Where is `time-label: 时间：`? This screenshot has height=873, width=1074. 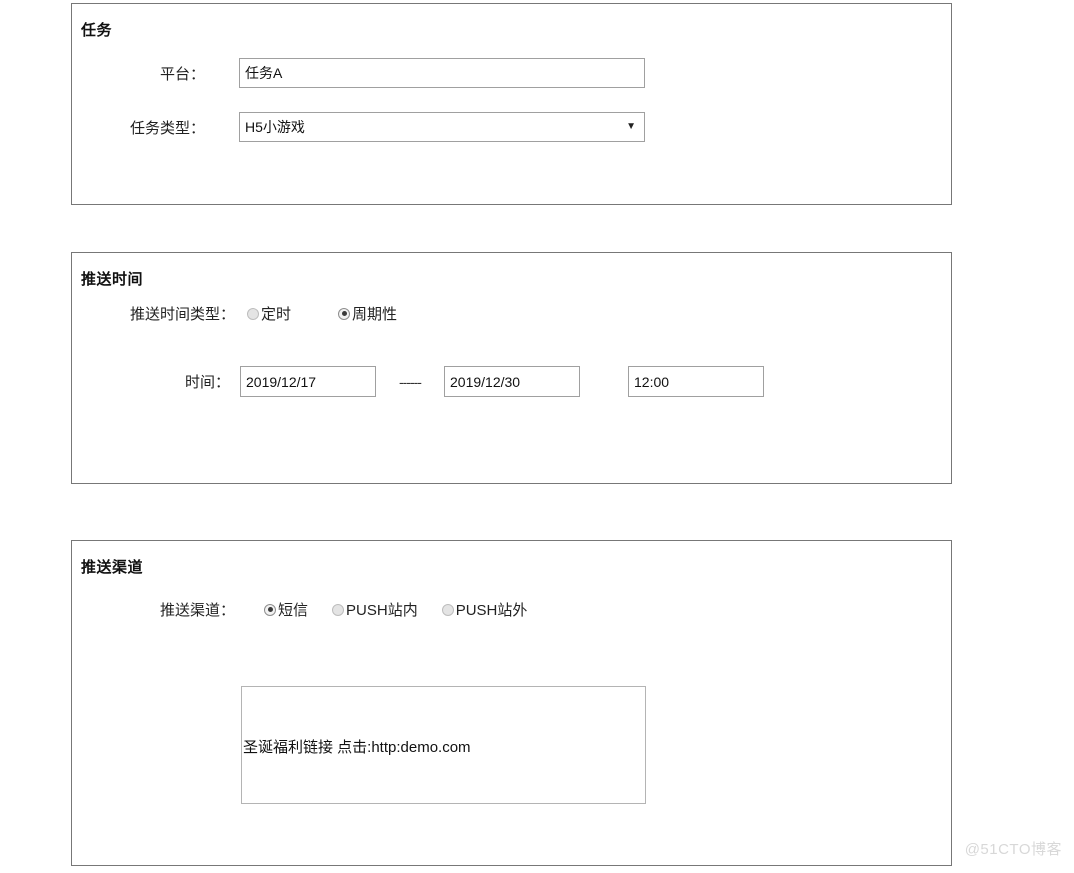
time-label: 时间： is located at coordinates (207, 382).